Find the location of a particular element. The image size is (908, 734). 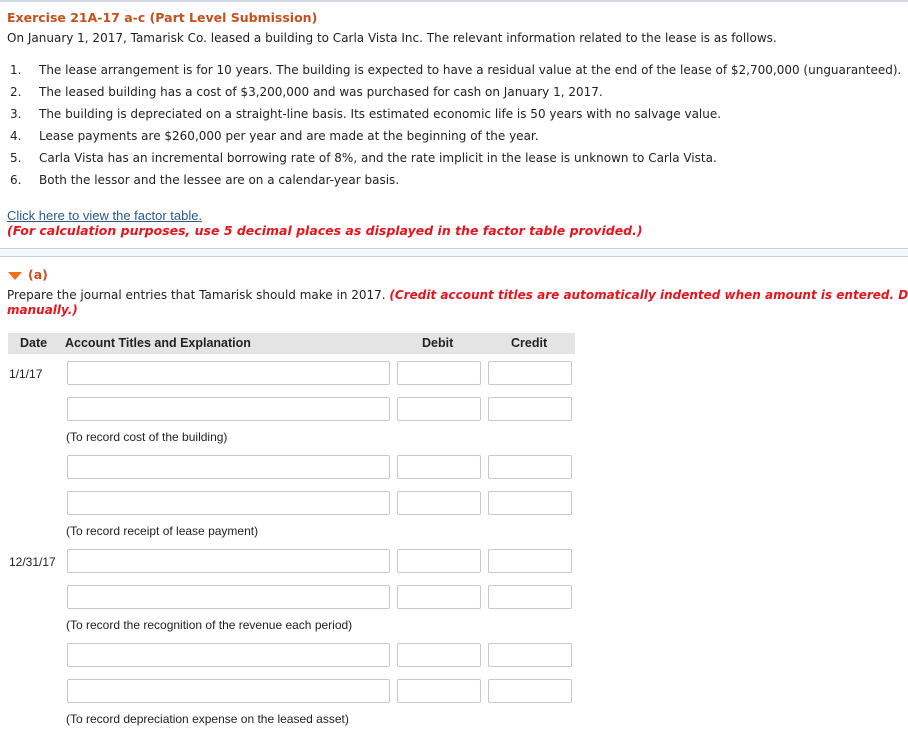

top-divider is located at coordinates (454, 1).